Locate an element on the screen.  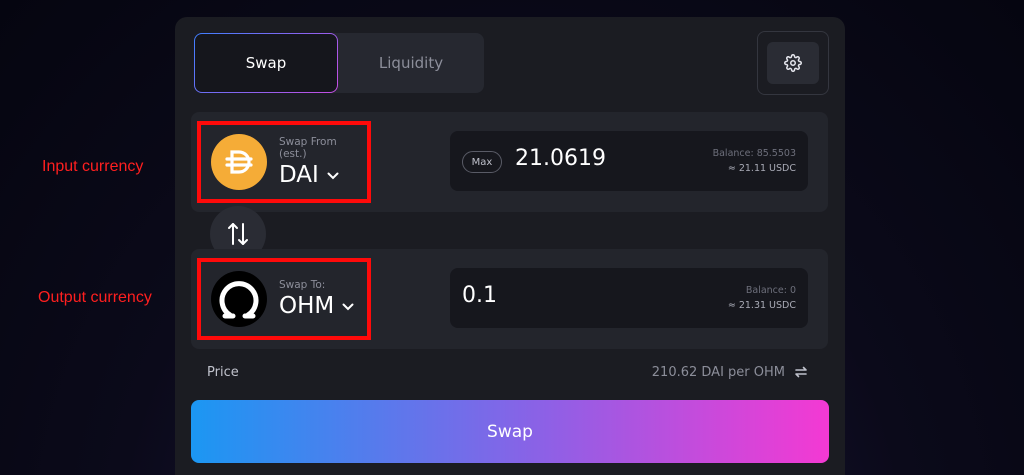
tab-liquidity: Liquidity is located at coordinates (411, 63).